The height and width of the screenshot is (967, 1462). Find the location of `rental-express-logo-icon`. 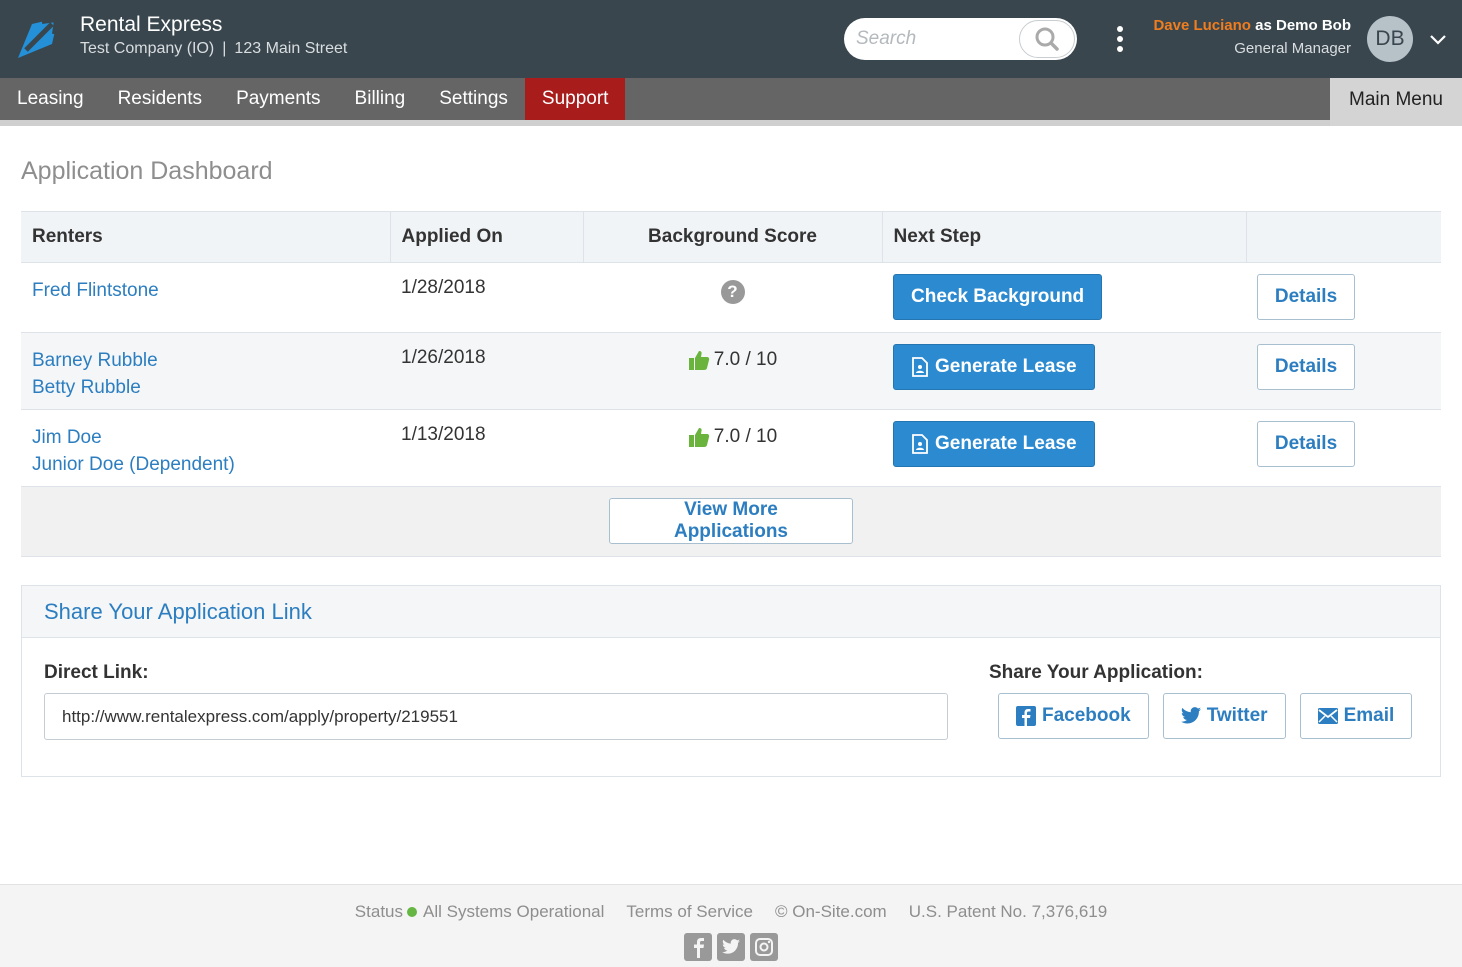

rental-express-logo-icon is located at coordinates (38, 38).